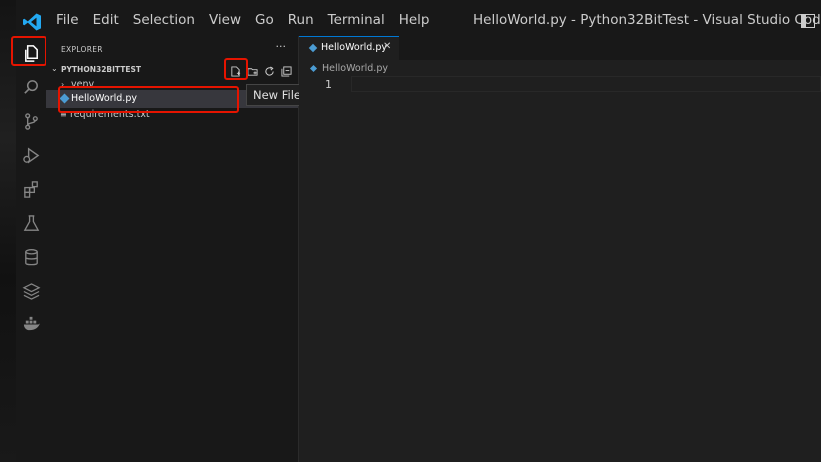  Describe the element at coordinates (32, 22) in the screenshot. I see `vscode-logo-icon` at that location.